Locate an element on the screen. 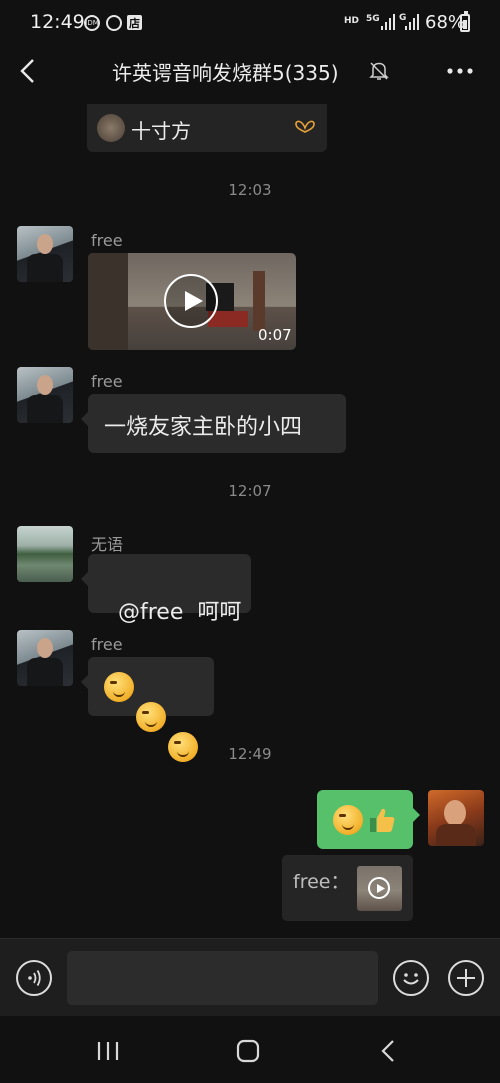 The width and height of the screenshot is (500, 1083). butterfly-icon is located at coordinates (305, 126).